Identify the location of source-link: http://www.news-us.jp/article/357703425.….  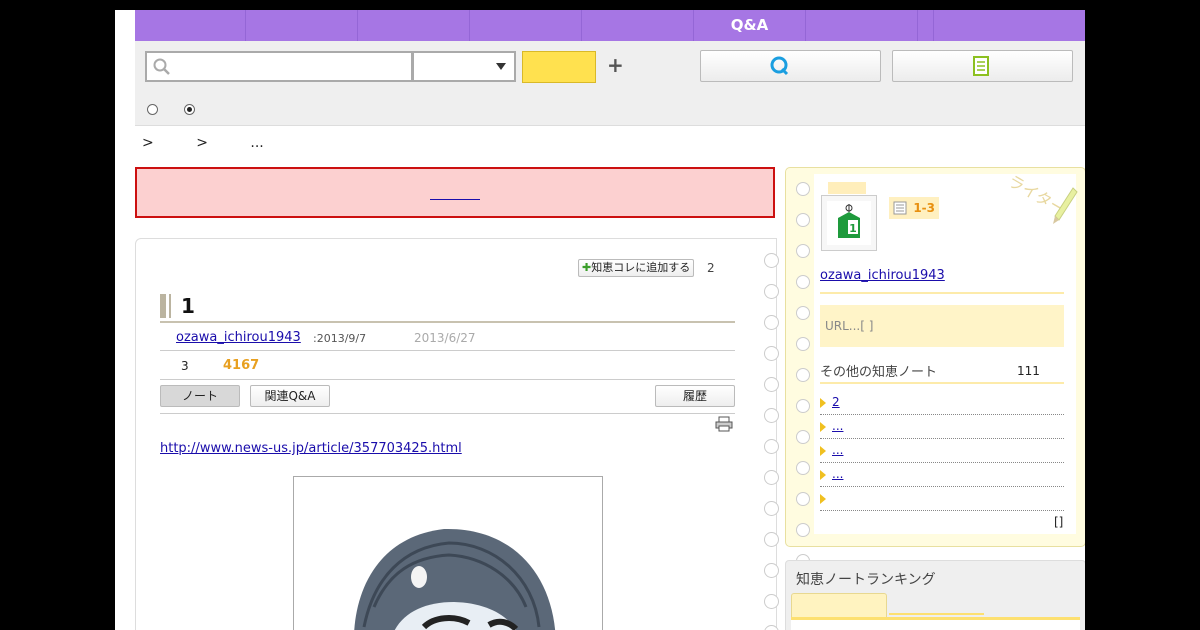
(311, 448).